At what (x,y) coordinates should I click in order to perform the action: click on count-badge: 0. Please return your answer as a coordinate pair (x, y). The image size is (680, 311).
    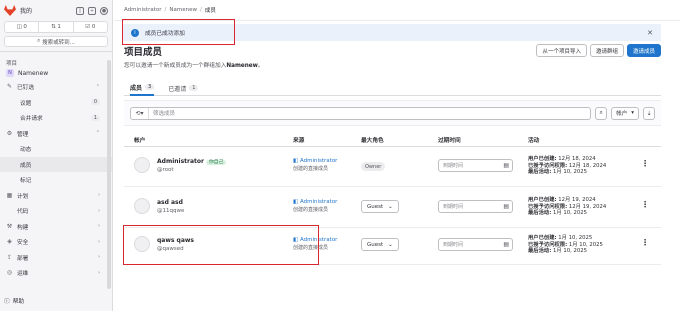
    Looking at the image, I should click on (95, 102).